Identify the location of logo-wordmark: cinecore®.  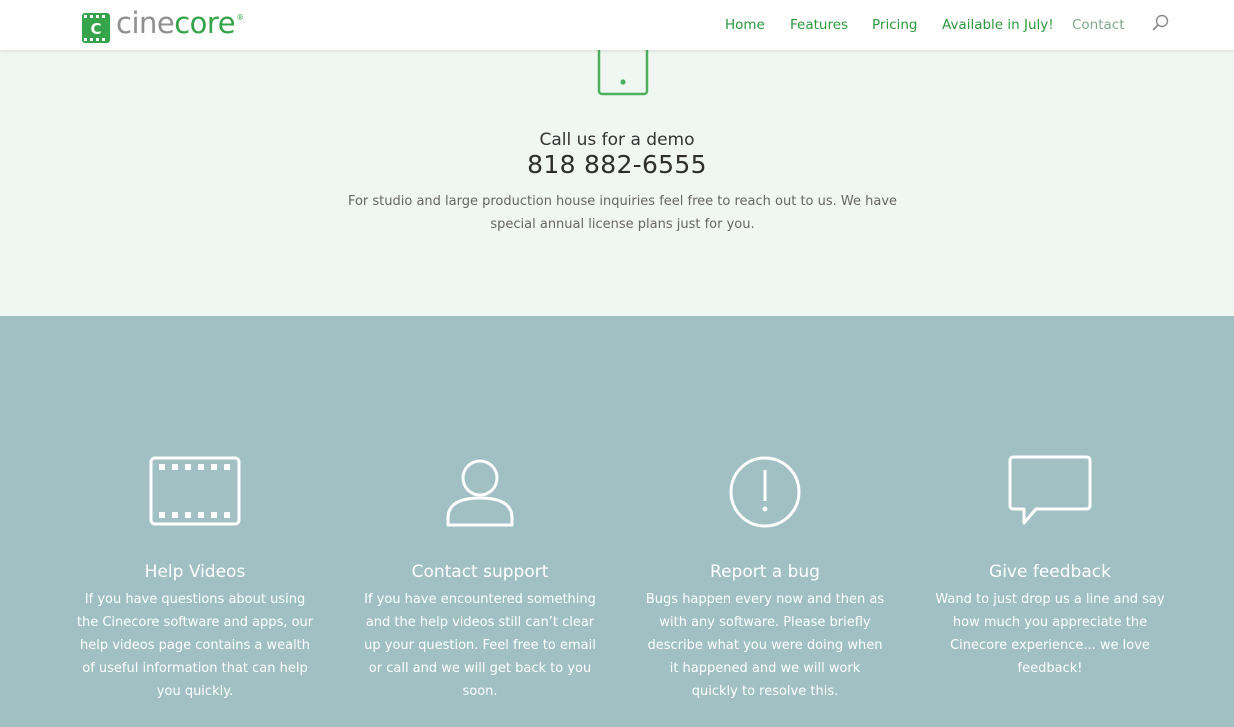
(180, 23).